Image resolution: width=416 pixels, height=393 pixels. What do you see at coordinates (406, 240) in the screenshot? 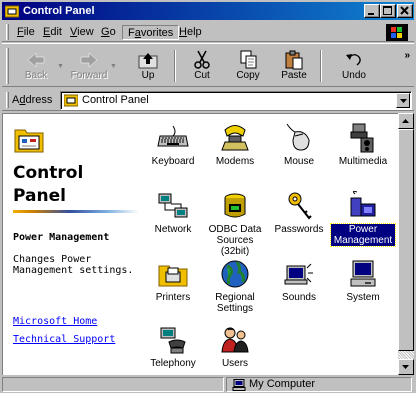
I see `scroll-thumb` at bounding box center [406, 240].